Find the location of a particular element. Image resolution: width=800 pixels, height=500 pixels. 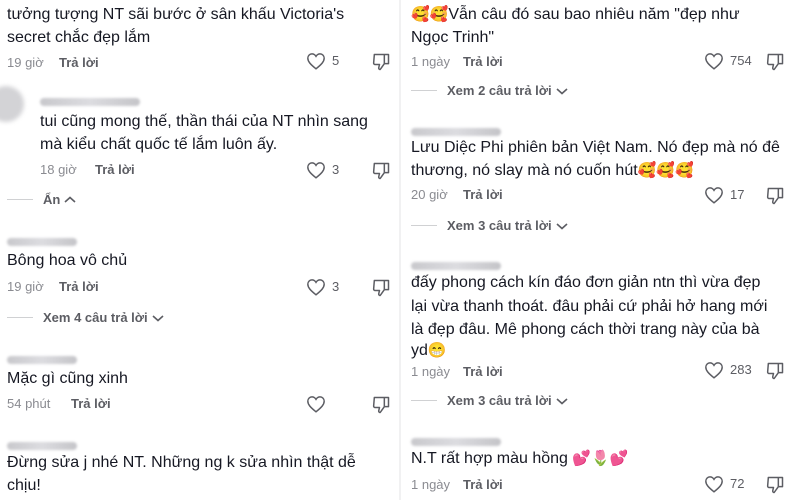

like-button: 283 is located at coordinates (728, 370).